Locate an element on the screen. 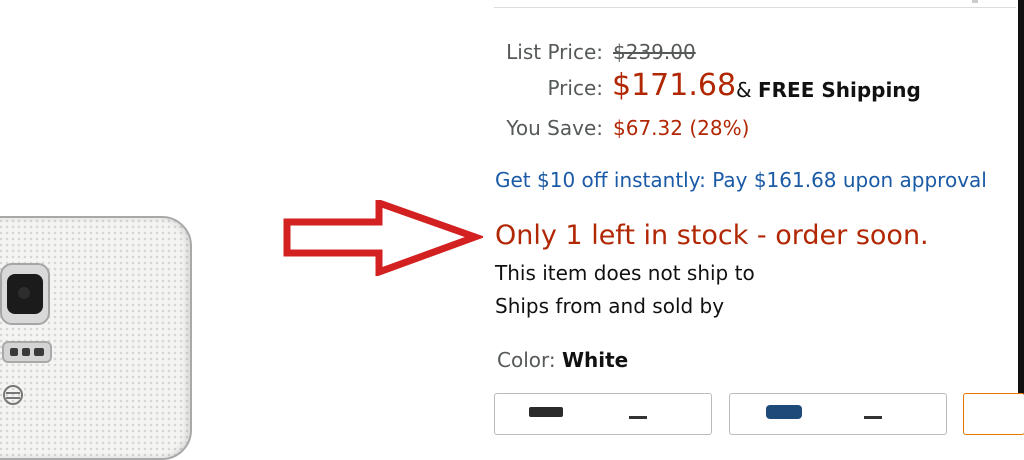  color-selected-value: White is located at coordinates (595, 360).